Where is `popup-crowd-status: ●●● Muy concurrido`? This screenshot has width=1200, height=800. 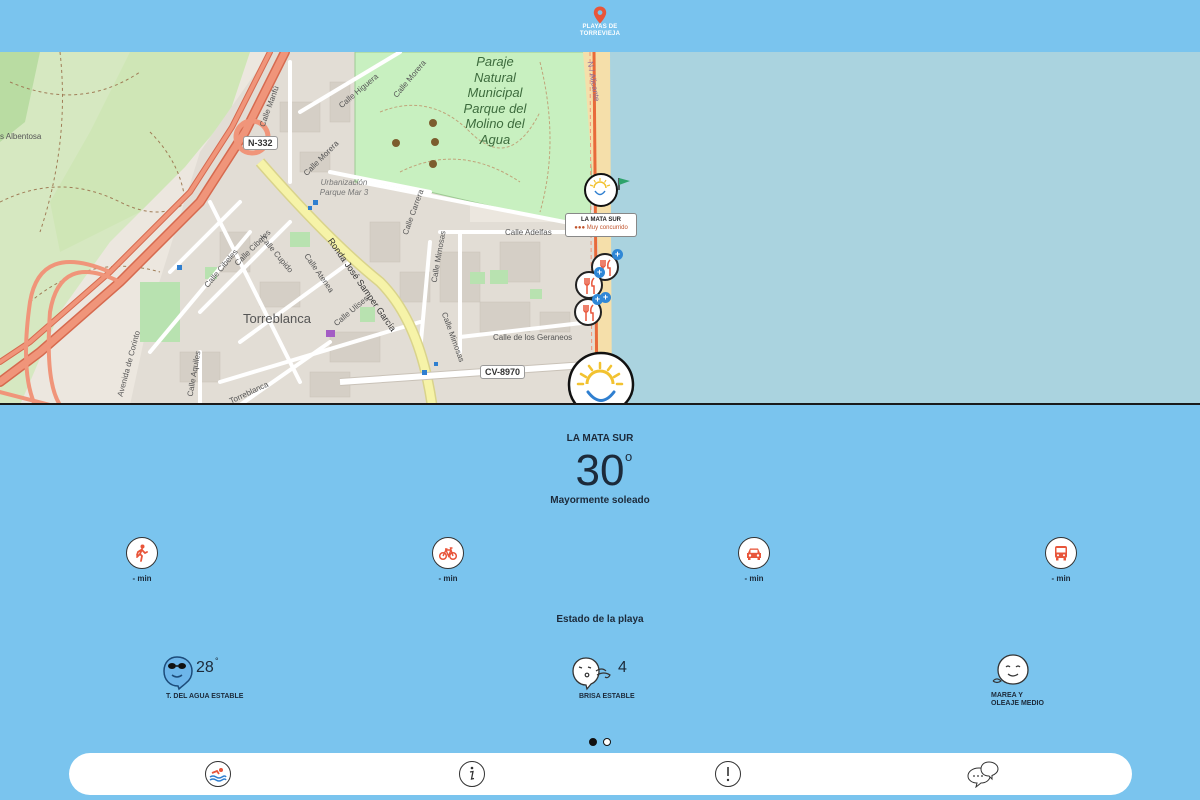
popup-crowd-status: ●●● Muy concurrido is located at coordinates (601, 228).